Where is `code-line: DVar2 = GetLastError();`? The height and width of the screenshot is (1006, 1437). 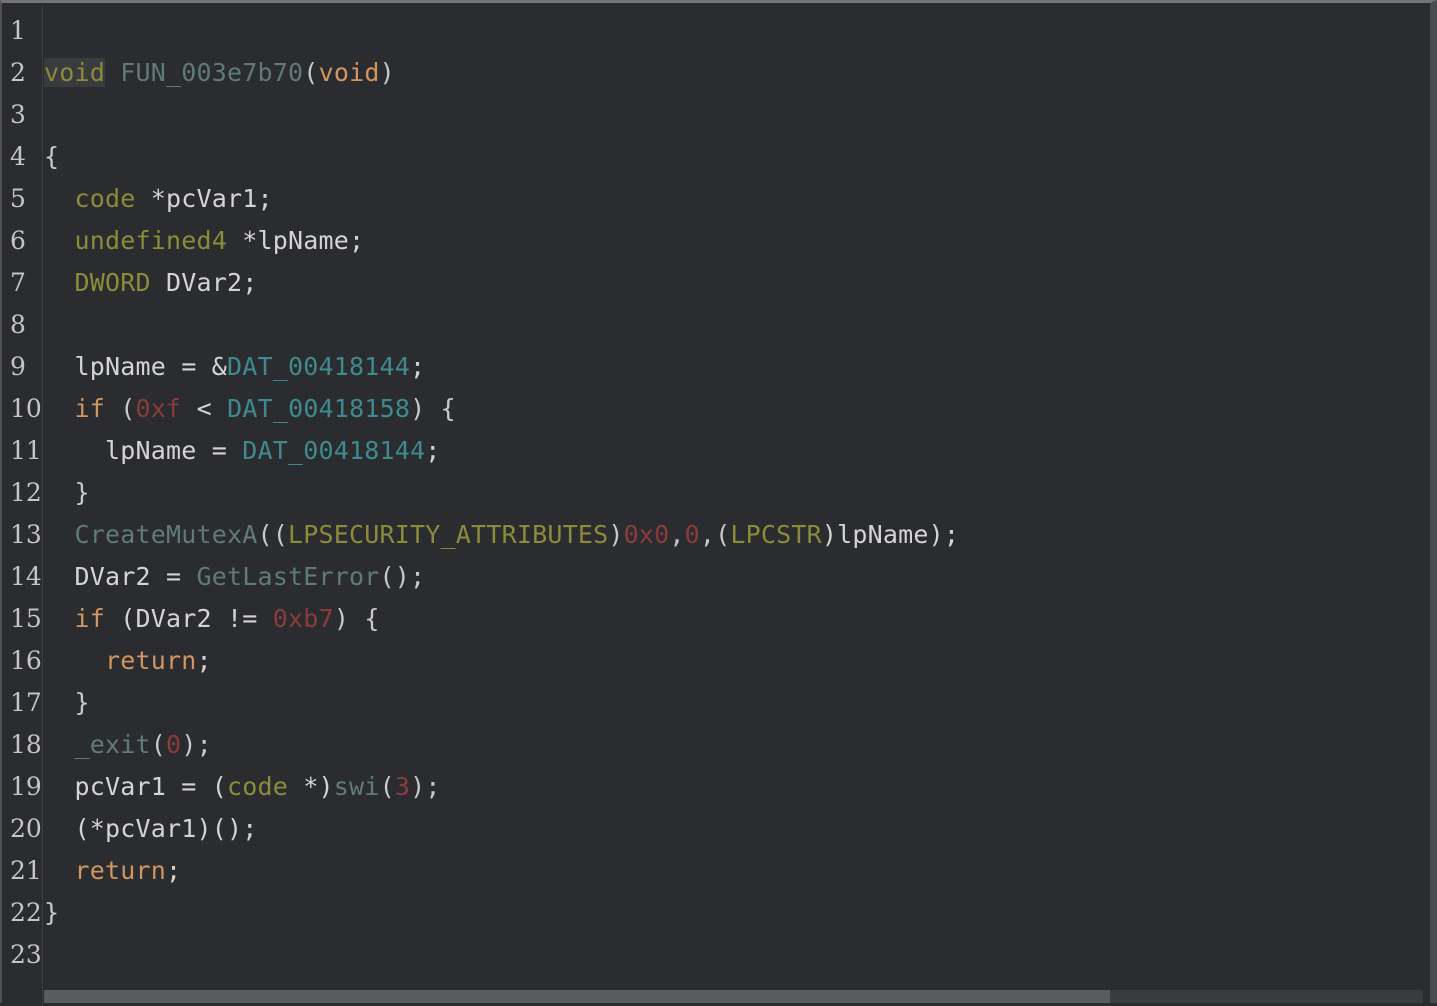 code-line: DVar2 = GetLastError(); is located at coordinates (235, 577).